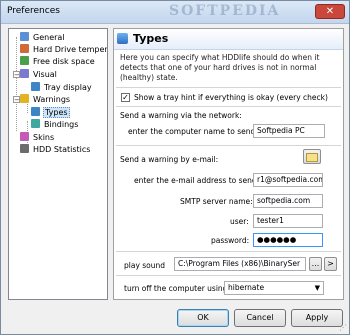 Image resolution: width=350 pixels, height=335 pixels. Describe the element at coordinates (45, 99) in the screenshot. I see `tree-item-warnings: Warnings` at that location.